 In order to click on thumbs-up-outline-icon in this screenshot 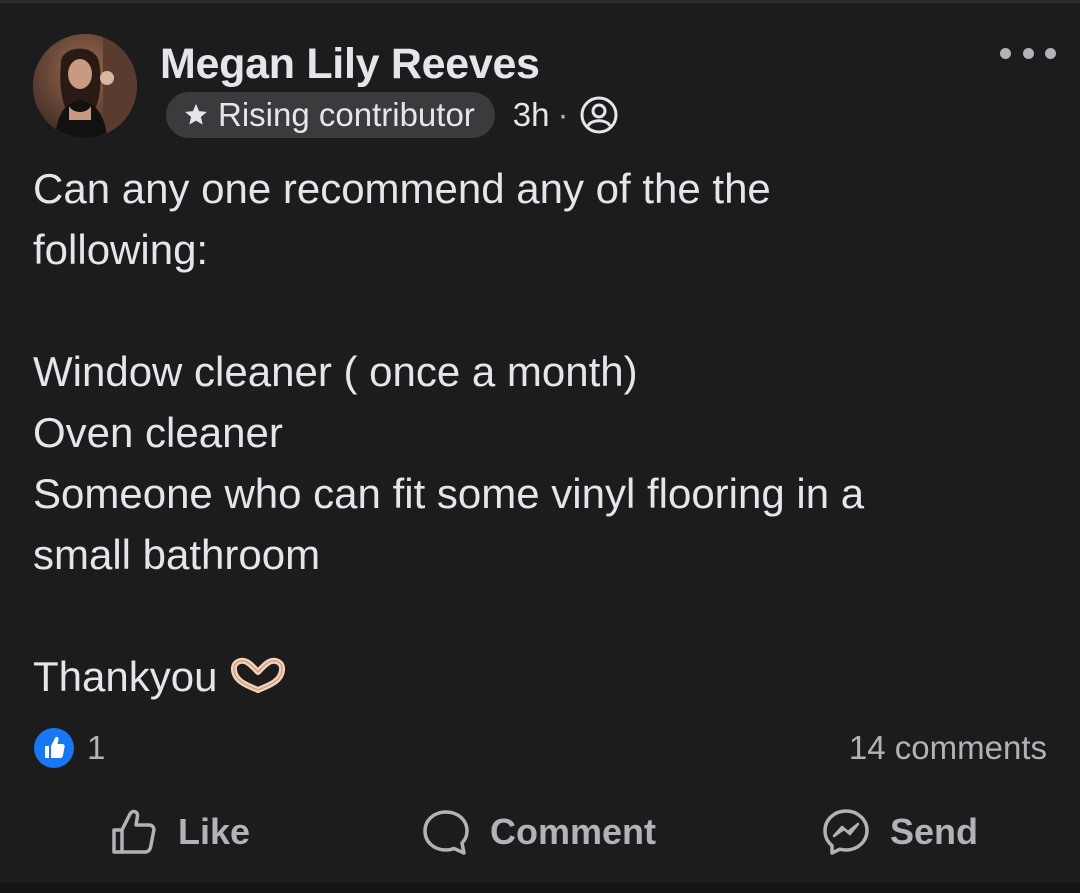, I will do `click(134, 831)`.